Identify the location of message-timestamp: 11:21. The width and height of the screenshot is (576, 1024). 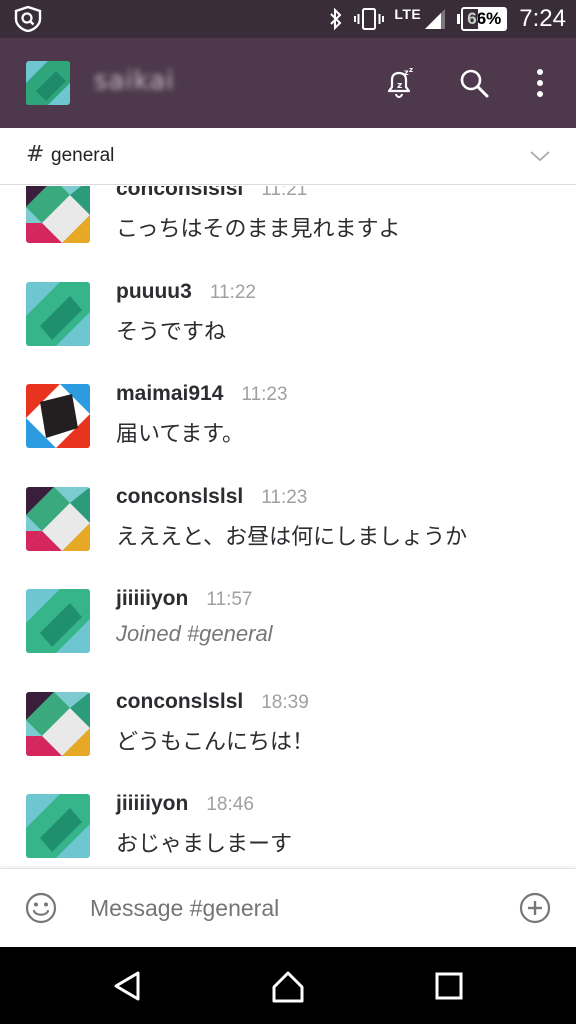
(284, 193).